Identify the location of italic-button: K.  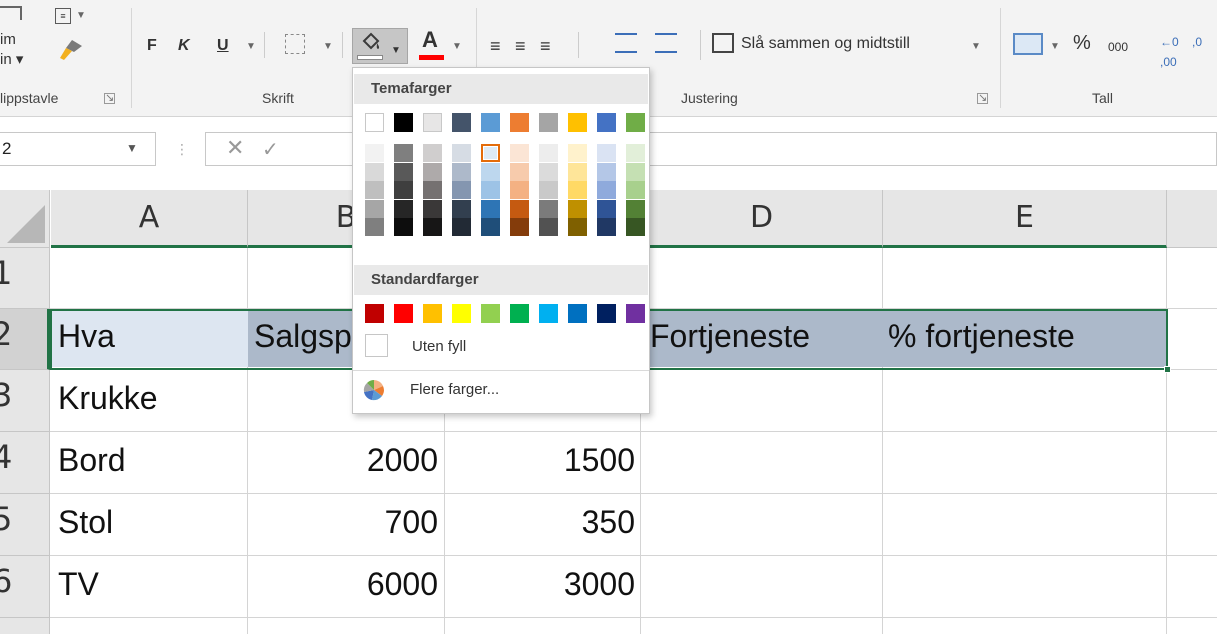
(184, 46).